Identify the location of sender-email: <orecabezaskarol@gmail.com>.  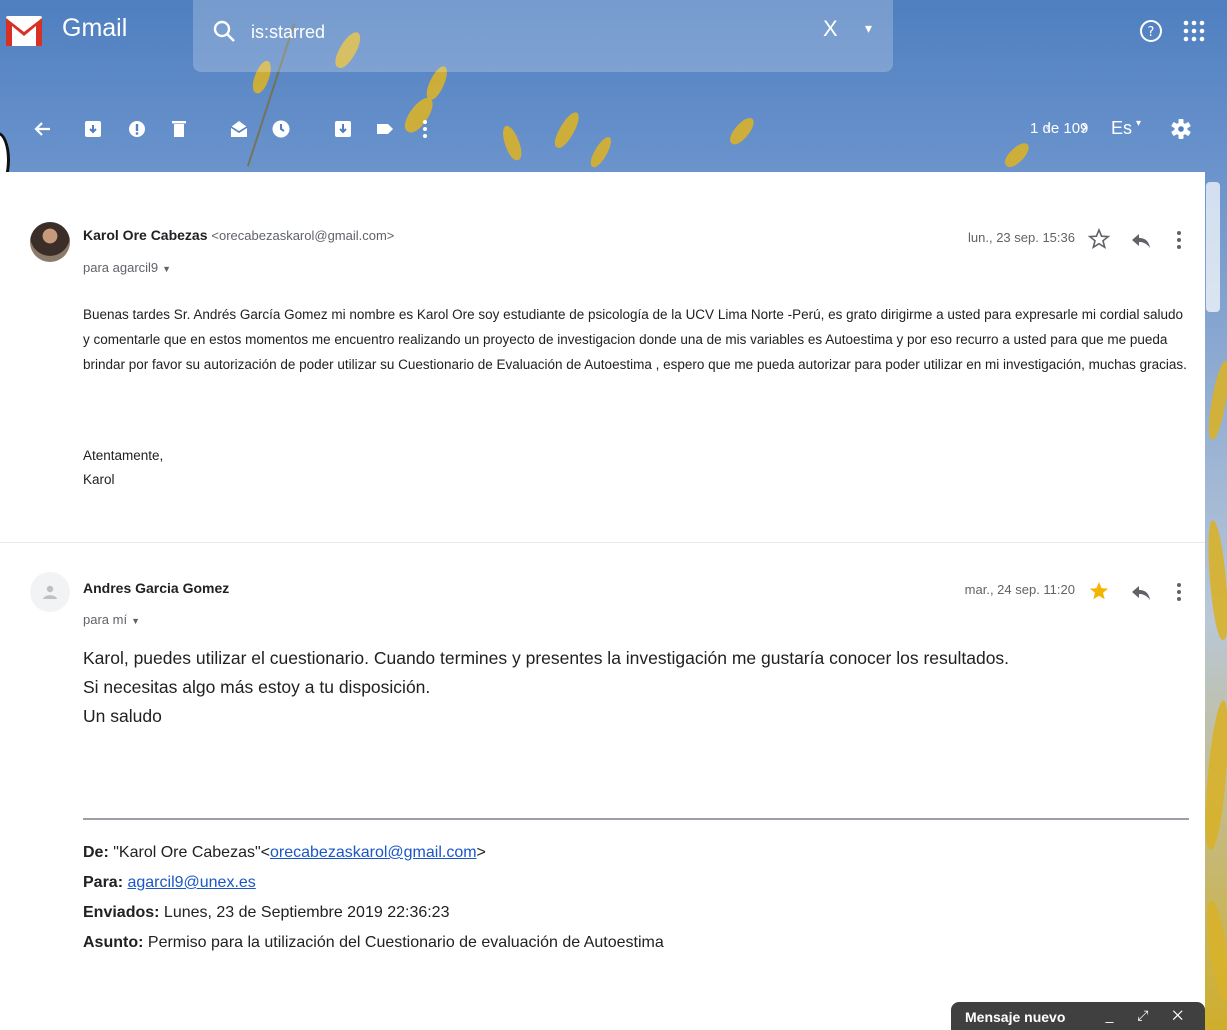
(303, 235).